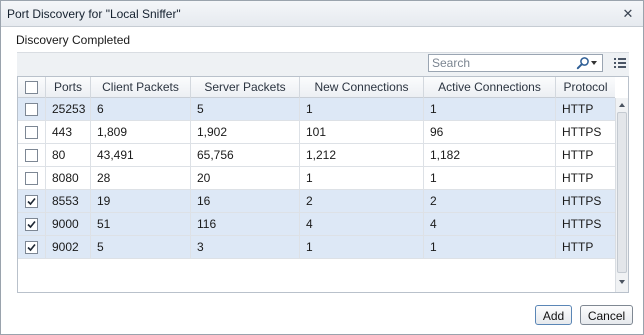 The height and width of the screenshot is (335, 644). What do you see at coordinates (245, 155) in the screenshot?
I see `cell-server-packets: 65,756` at bounding box center [245, 155].